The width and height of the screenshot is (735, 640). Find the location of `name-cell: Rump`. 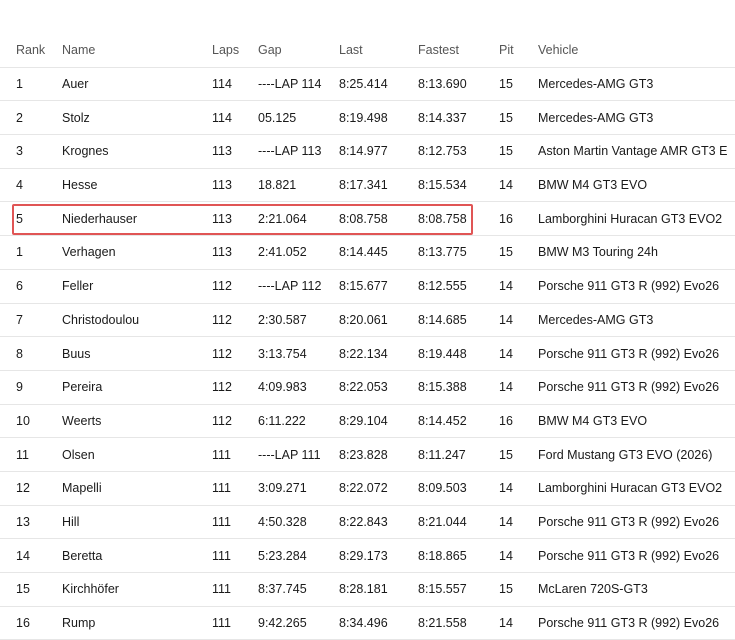

name-cell: Rump is located at coordinates (79, 623).